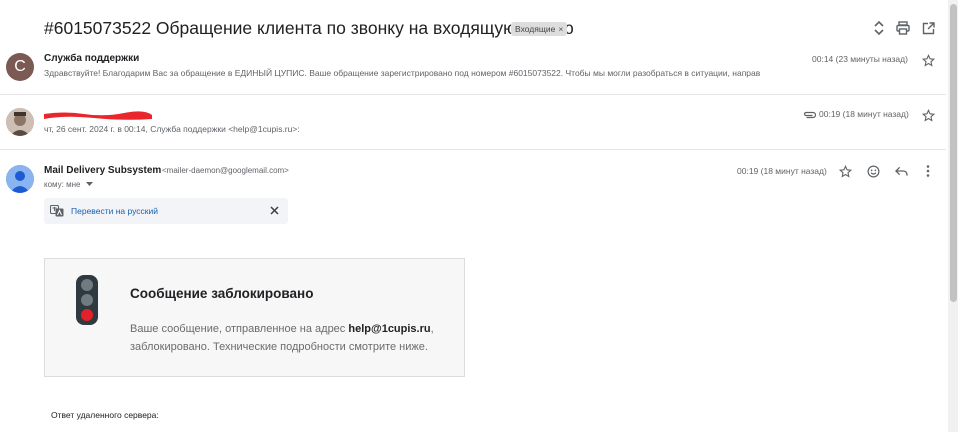 Image resolution: width=960 pixels, height=432 pixels. I want to click on add-reaction-button, so click(873, 171).